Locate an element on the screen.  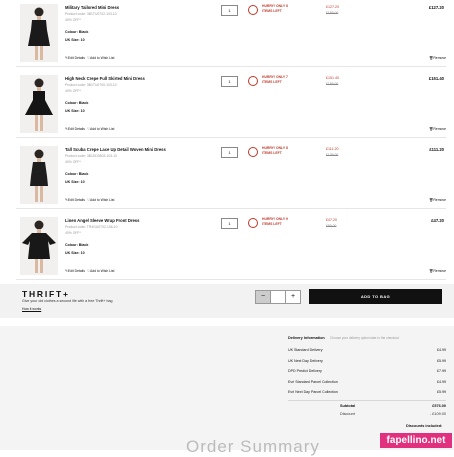
delivery-option: UK Standard Delivery £4.99 is located at coordinates (367, 353).